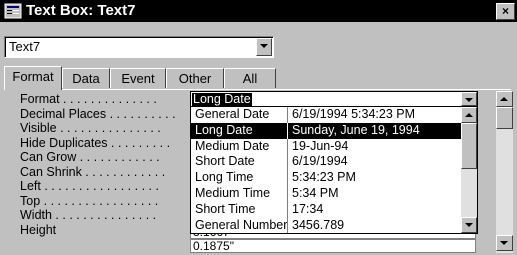 Image resolution: width=517 pixels, height=255 pixels. Describe the element at coordinates (105, 230) in the screenshot. I see `property-label-height: Height` at that location.